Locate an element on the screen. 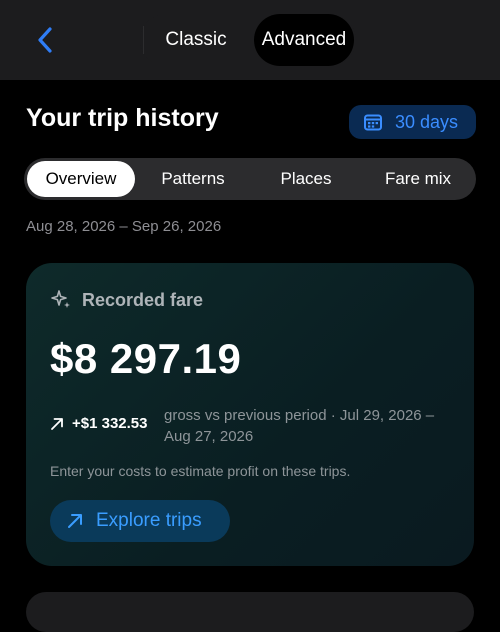  mode-advanced-option: Advanced is located at coordinates (304, 40).